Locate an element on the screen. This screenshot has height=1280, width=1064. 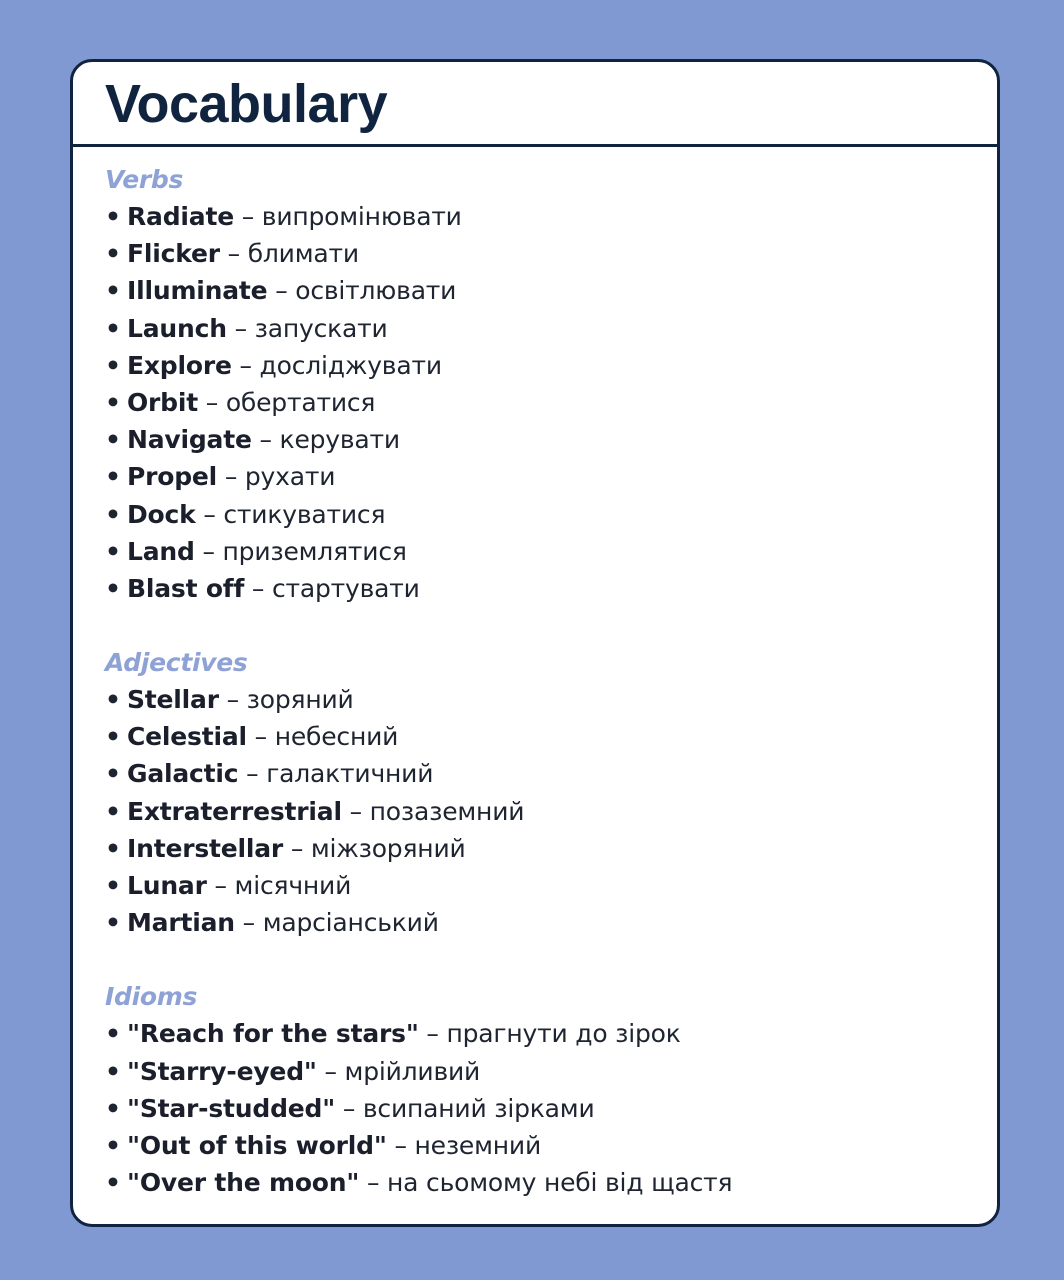
section-label-verbs: Verbs is located at coordinates (144, 179).